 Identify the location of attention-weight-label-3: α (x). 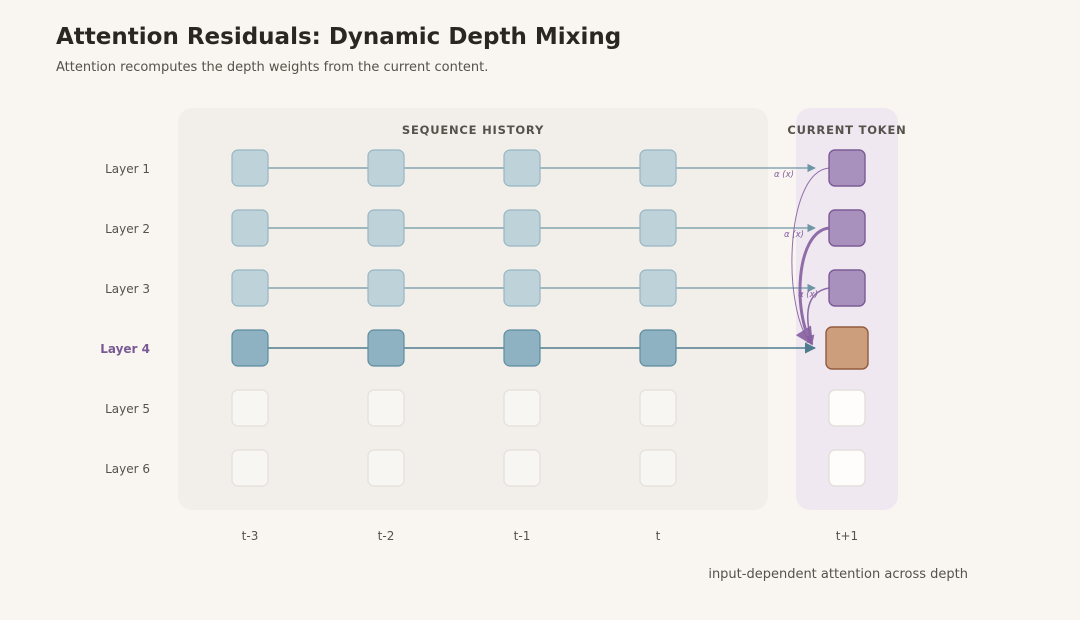
(808, 295).